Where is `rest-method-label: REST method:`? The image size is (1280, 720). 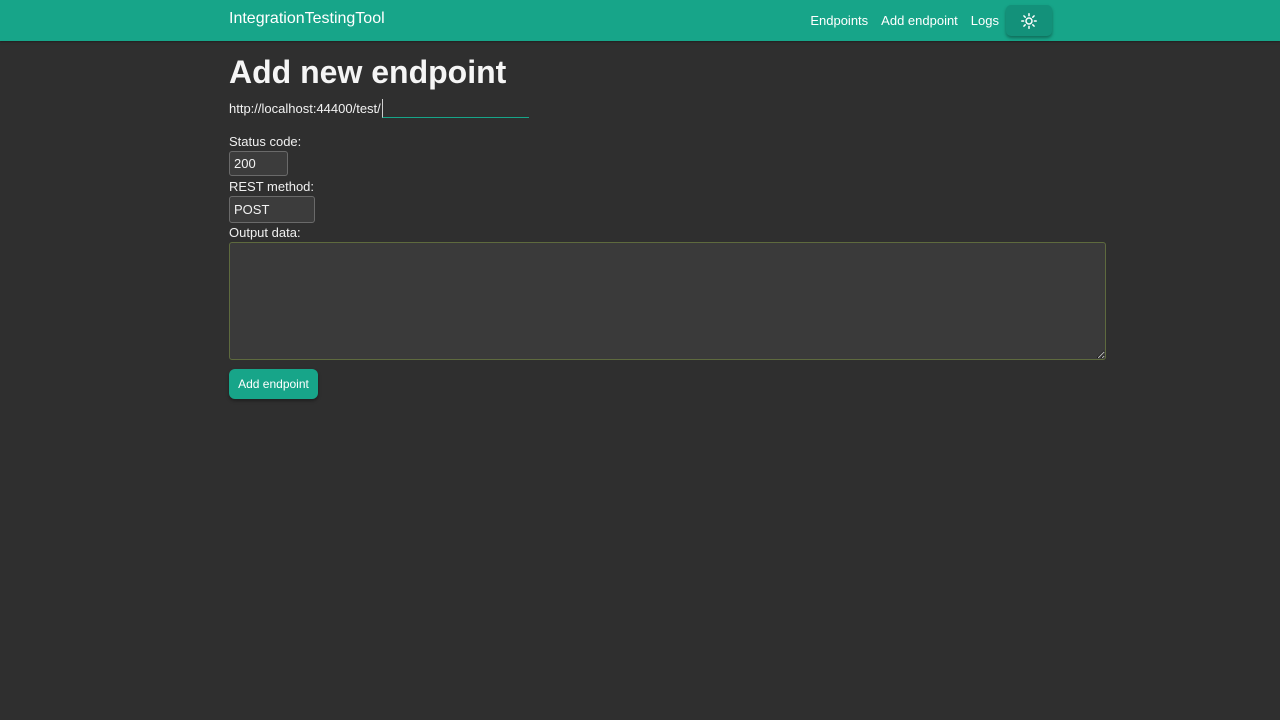 rest-method-label: REST method: is located at coordinates (272, 186).